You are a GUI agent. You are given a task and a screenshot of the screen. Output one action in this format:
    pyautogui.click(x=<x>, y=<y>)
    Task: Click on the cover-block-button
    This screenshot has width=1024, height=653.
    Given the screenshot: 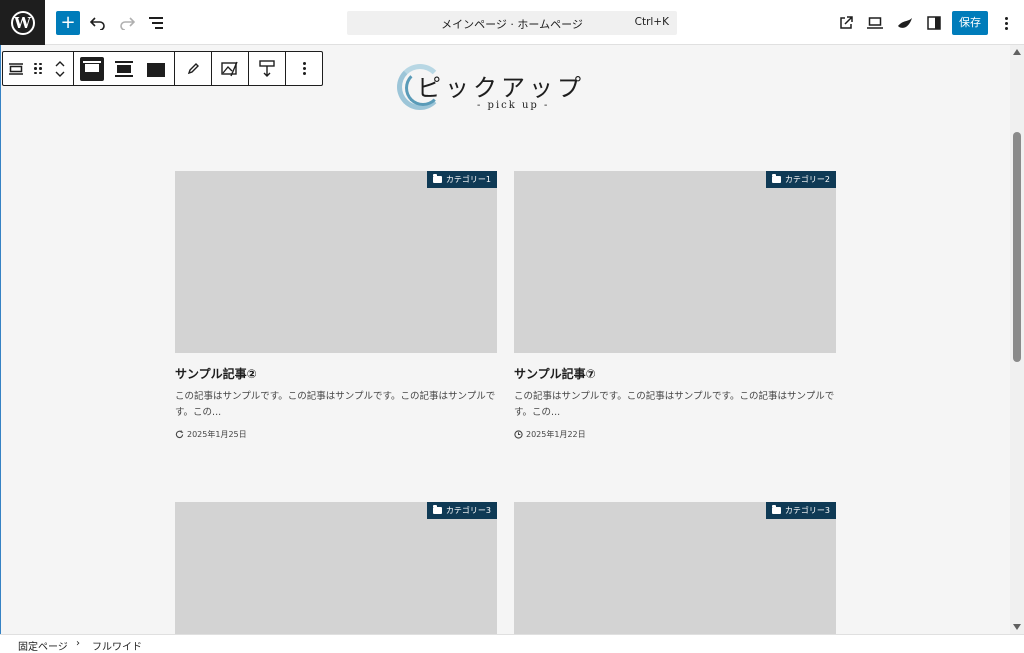 What is the action you would take?
    pyautogui.click(x=16, y=68)
    